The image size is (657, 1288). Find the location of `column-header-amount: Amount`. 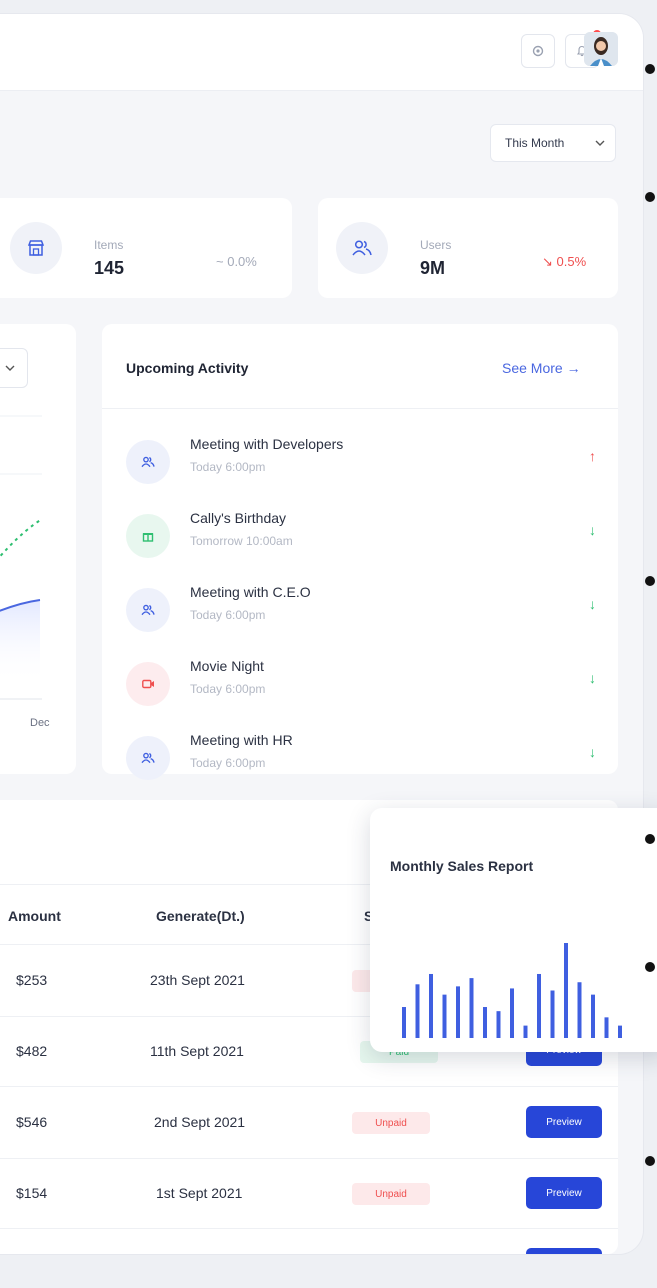

column-header-amount: Amount is located at coordinates (34, 916).